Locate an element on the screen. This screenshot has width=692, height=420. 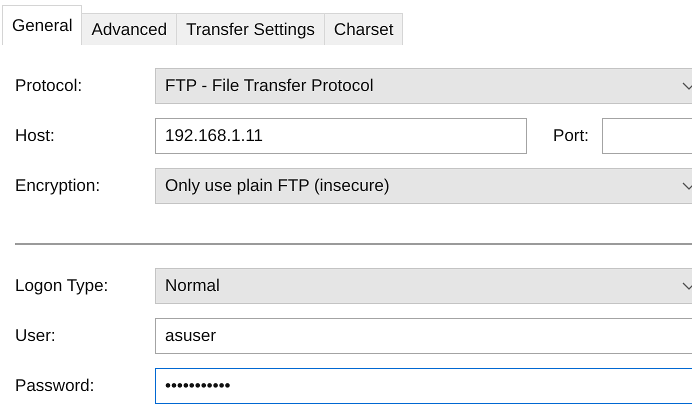
field-label: Host: is located at coordinates (35, 136).